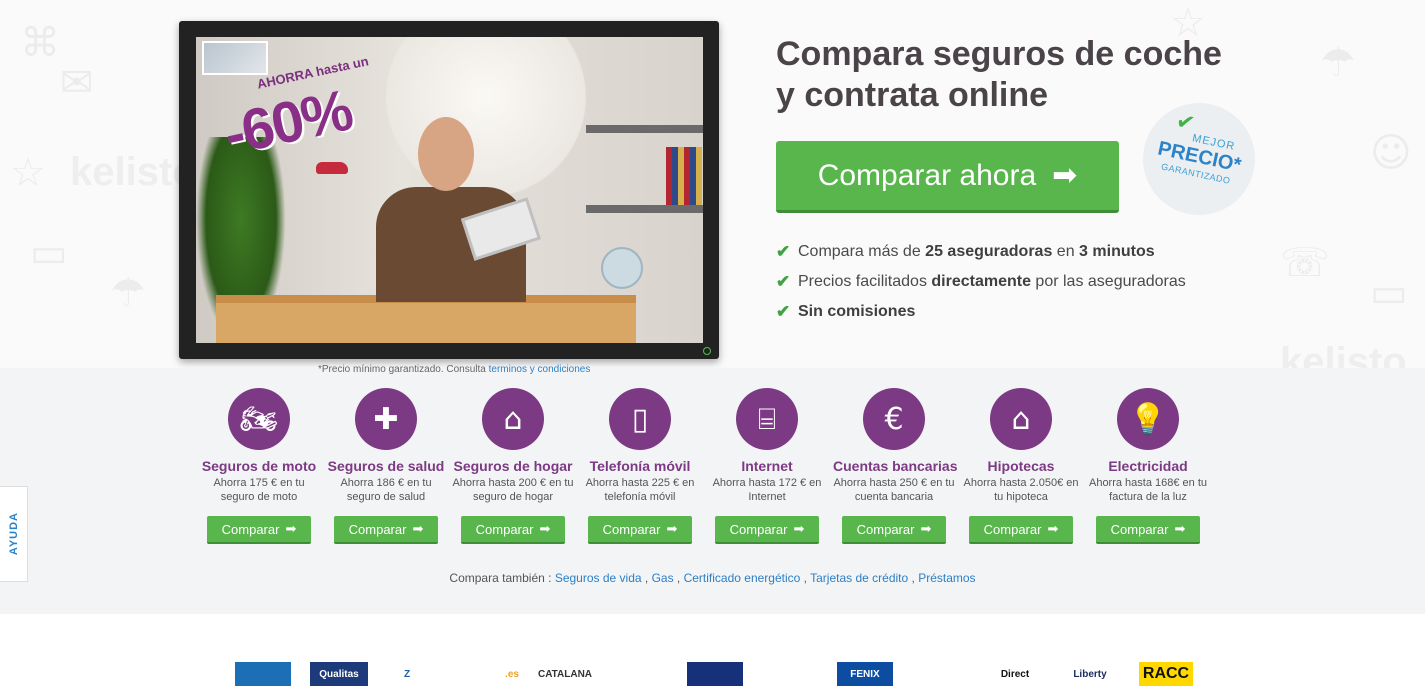 The height and width of the screenshot is (686, 1425). Describe the element at coordinates (259, 419) in the screenshot. I see `motorcycle-icon: 🏍` at that location.